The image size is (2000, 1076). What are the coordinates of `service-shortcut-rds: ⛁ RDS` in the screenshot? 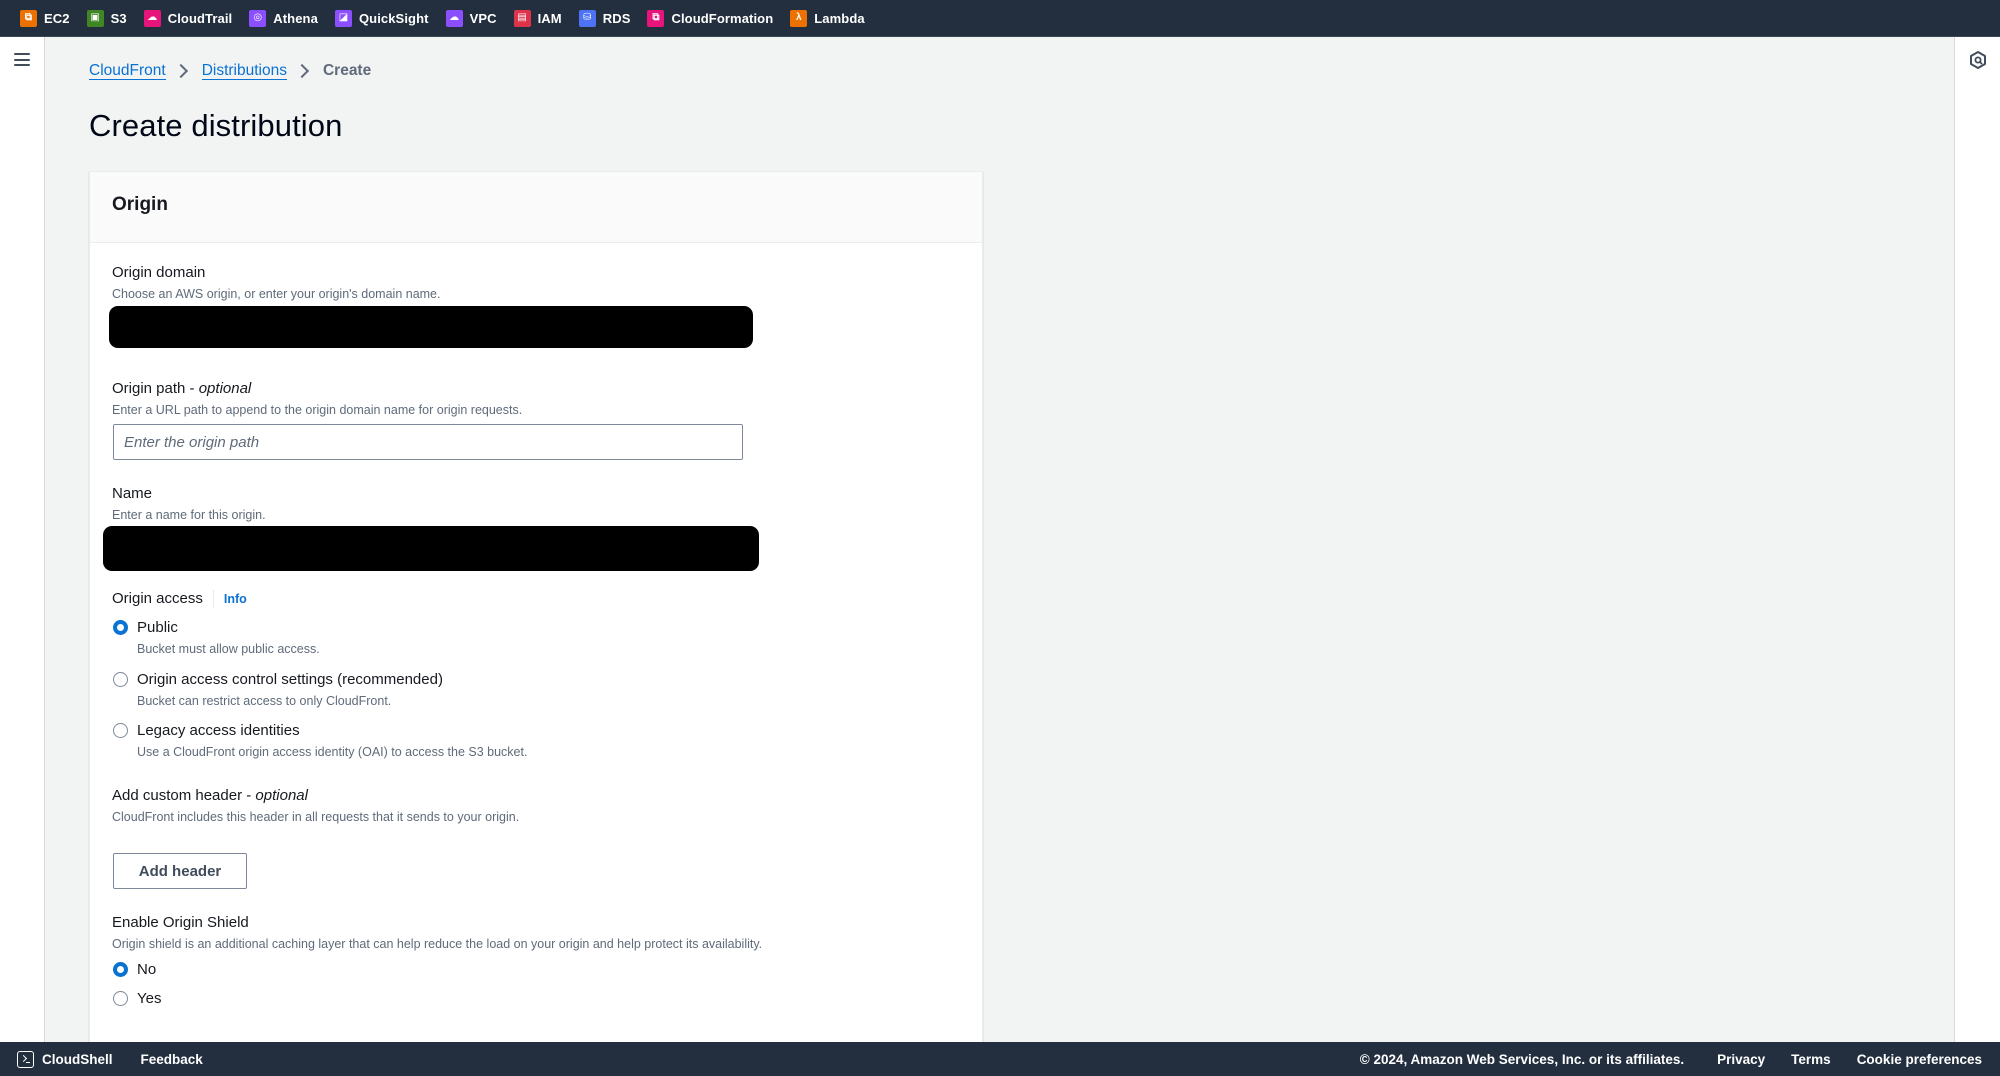 It's located at (604, 18).